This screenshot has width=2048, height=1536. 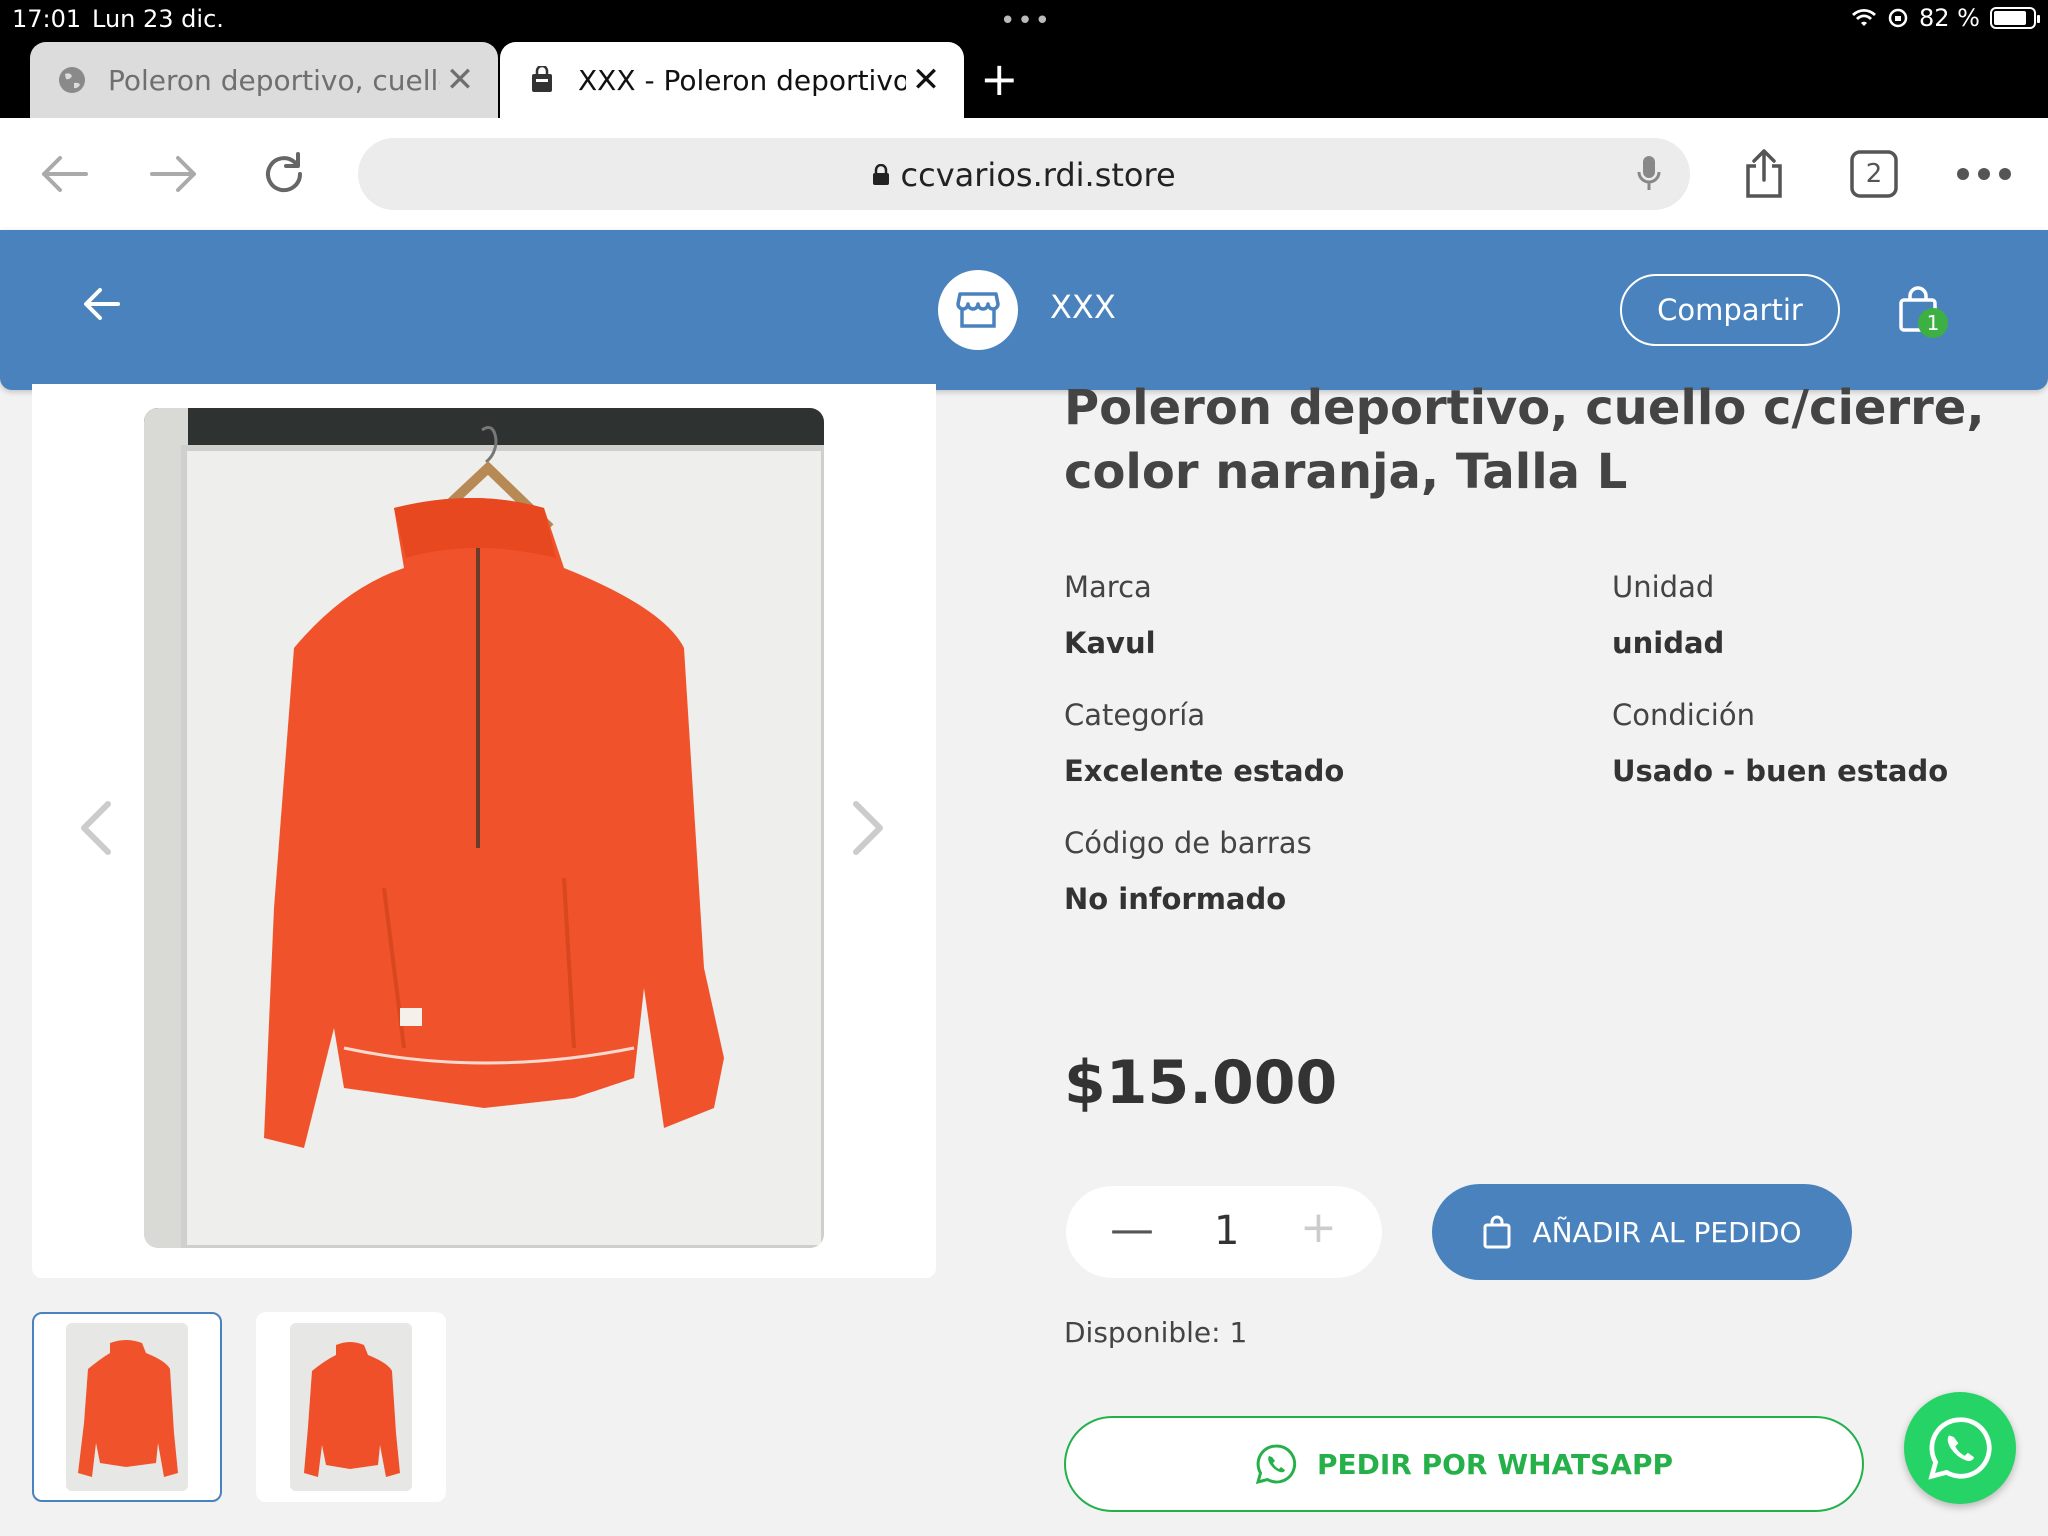 I want to click on back-arrow-icon, so click(x=64, y=174).